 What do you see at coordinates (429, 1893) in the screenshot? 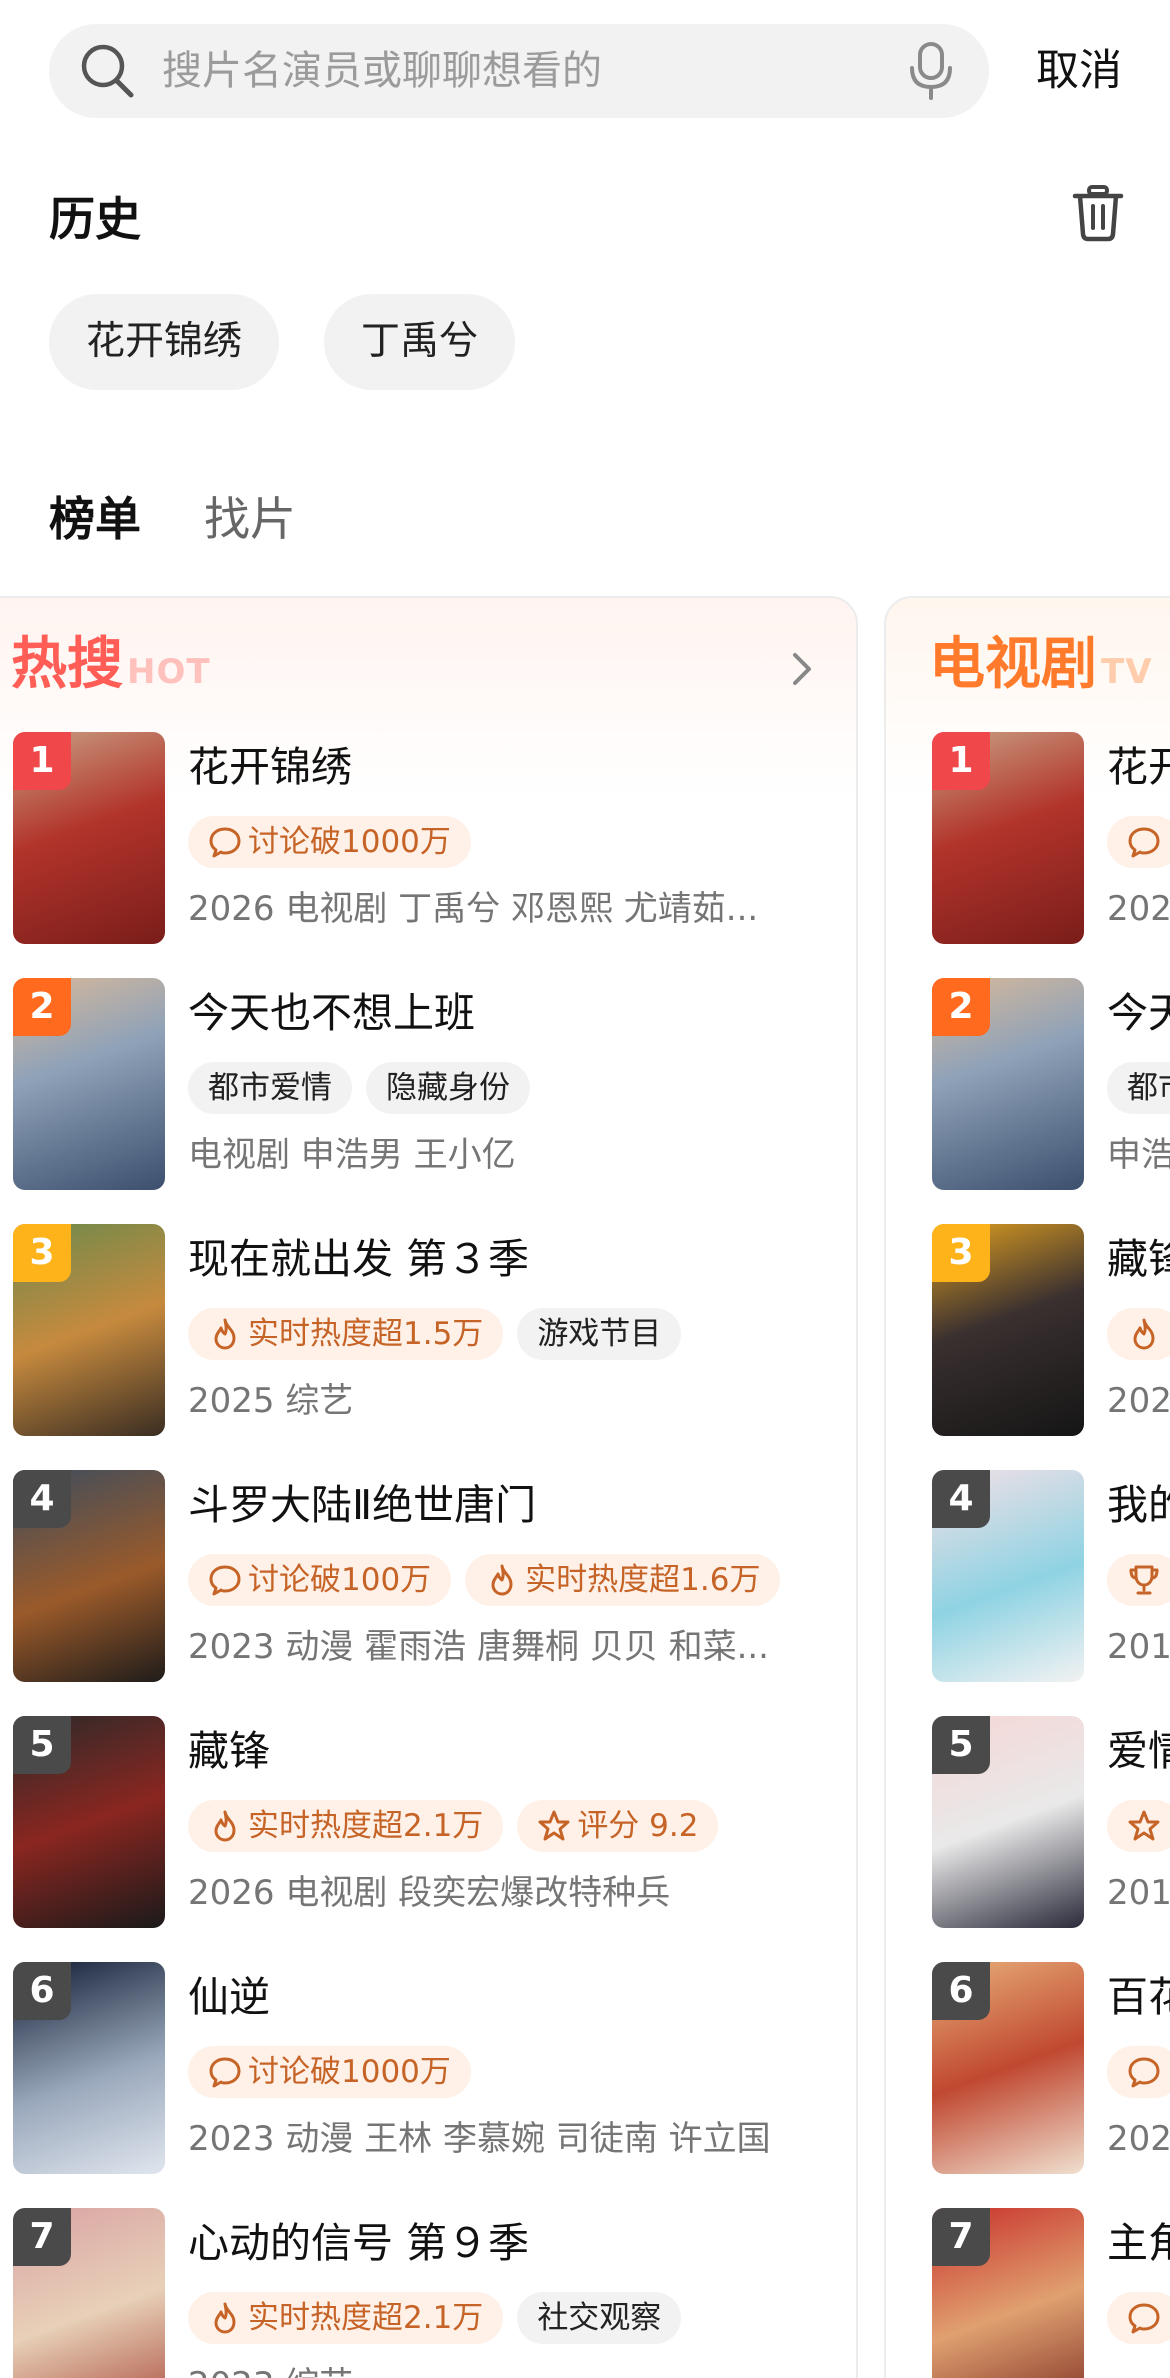
I see `item-meta: 2026 电视剧 段奕宏爆改特种兵` at bounding box center [429, 1893].